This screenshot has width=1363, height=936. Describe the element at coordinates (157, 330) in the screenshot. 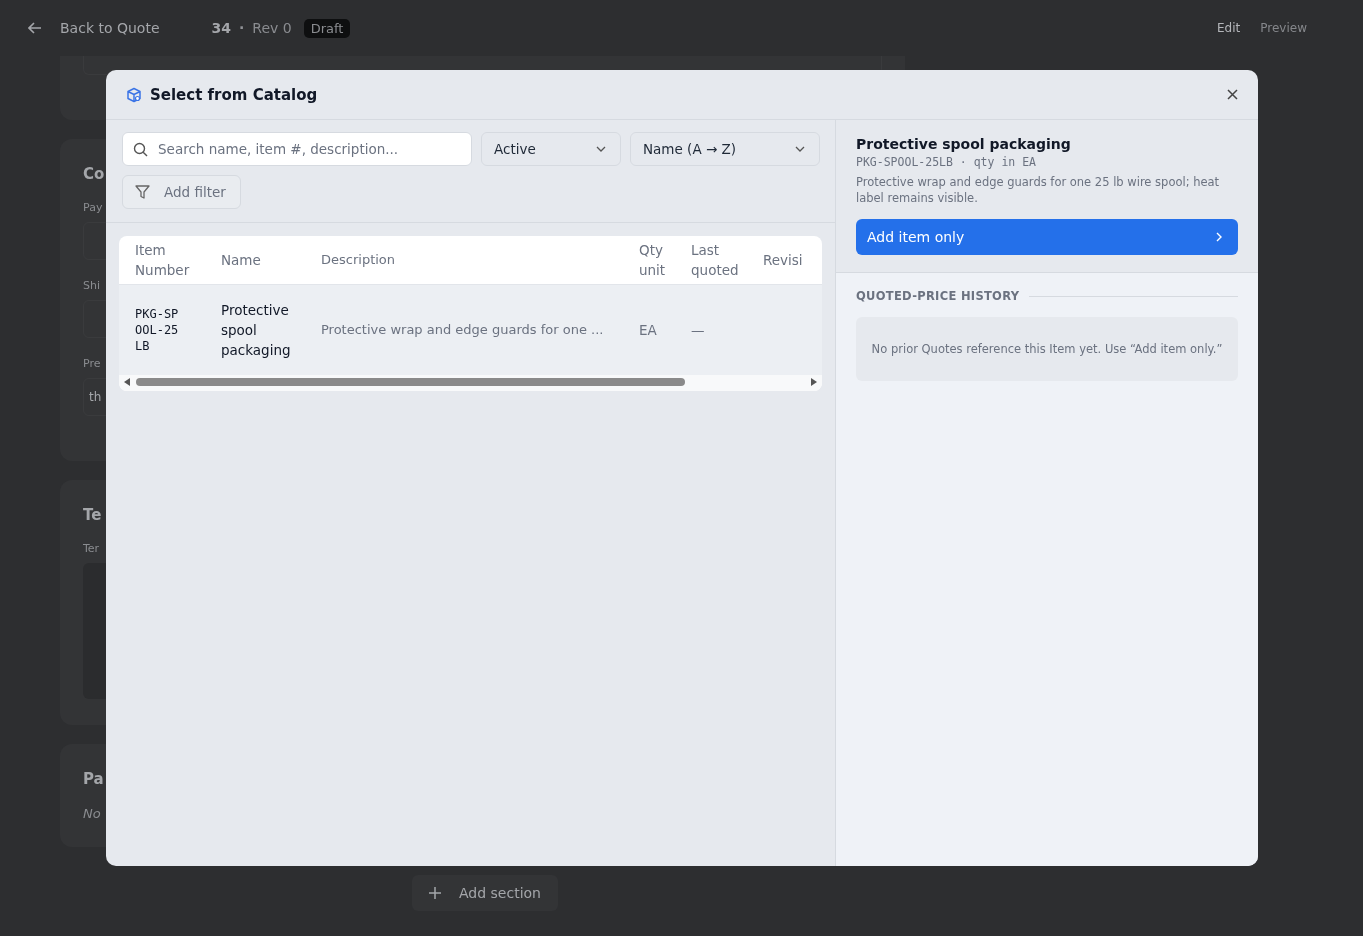

I see `table-cell-text: PKG-SPOOL-25LB` at that location.